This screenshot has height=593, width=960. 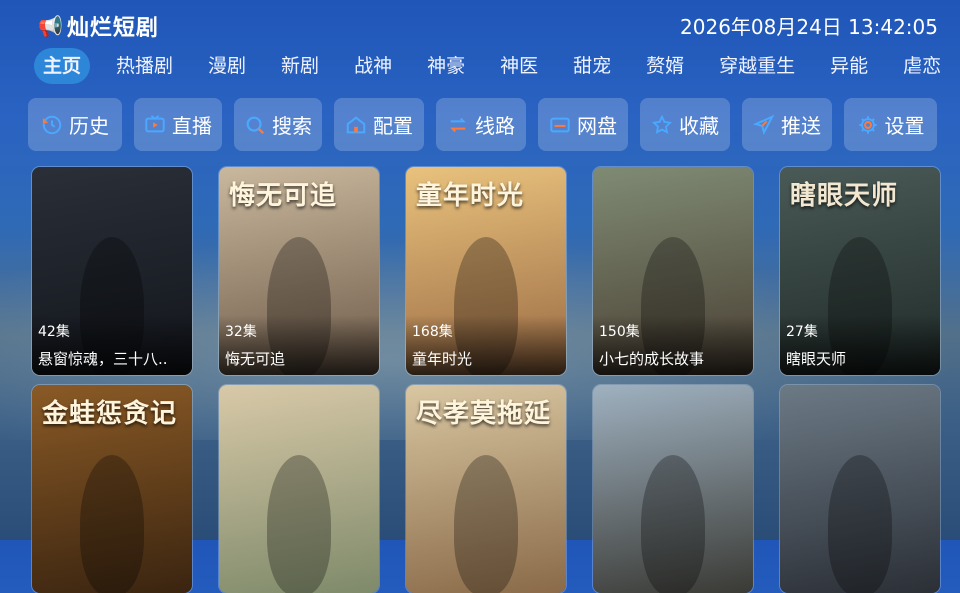 What do you see at coordinates (54, 332) in the screenshot?
I see `episode-count: 42集` at bounding box center [54, 332].